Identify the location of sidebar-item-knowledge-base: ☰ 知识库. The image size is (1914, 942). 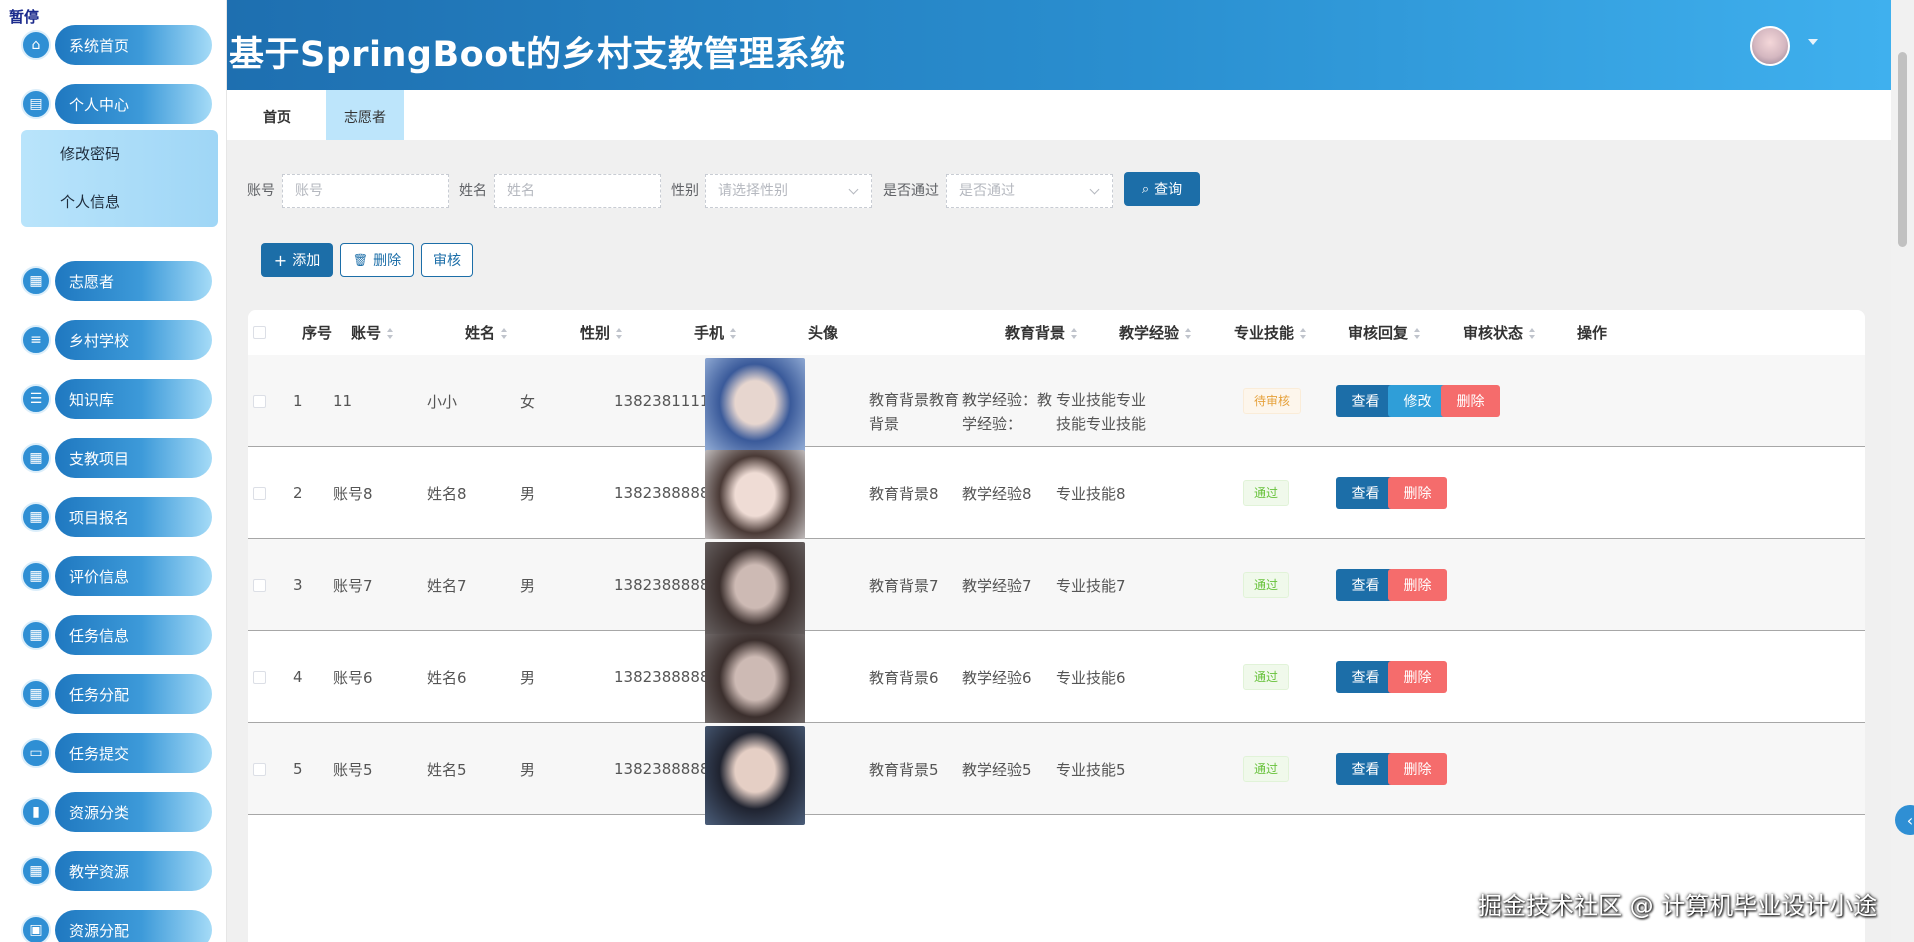
(116, 399).